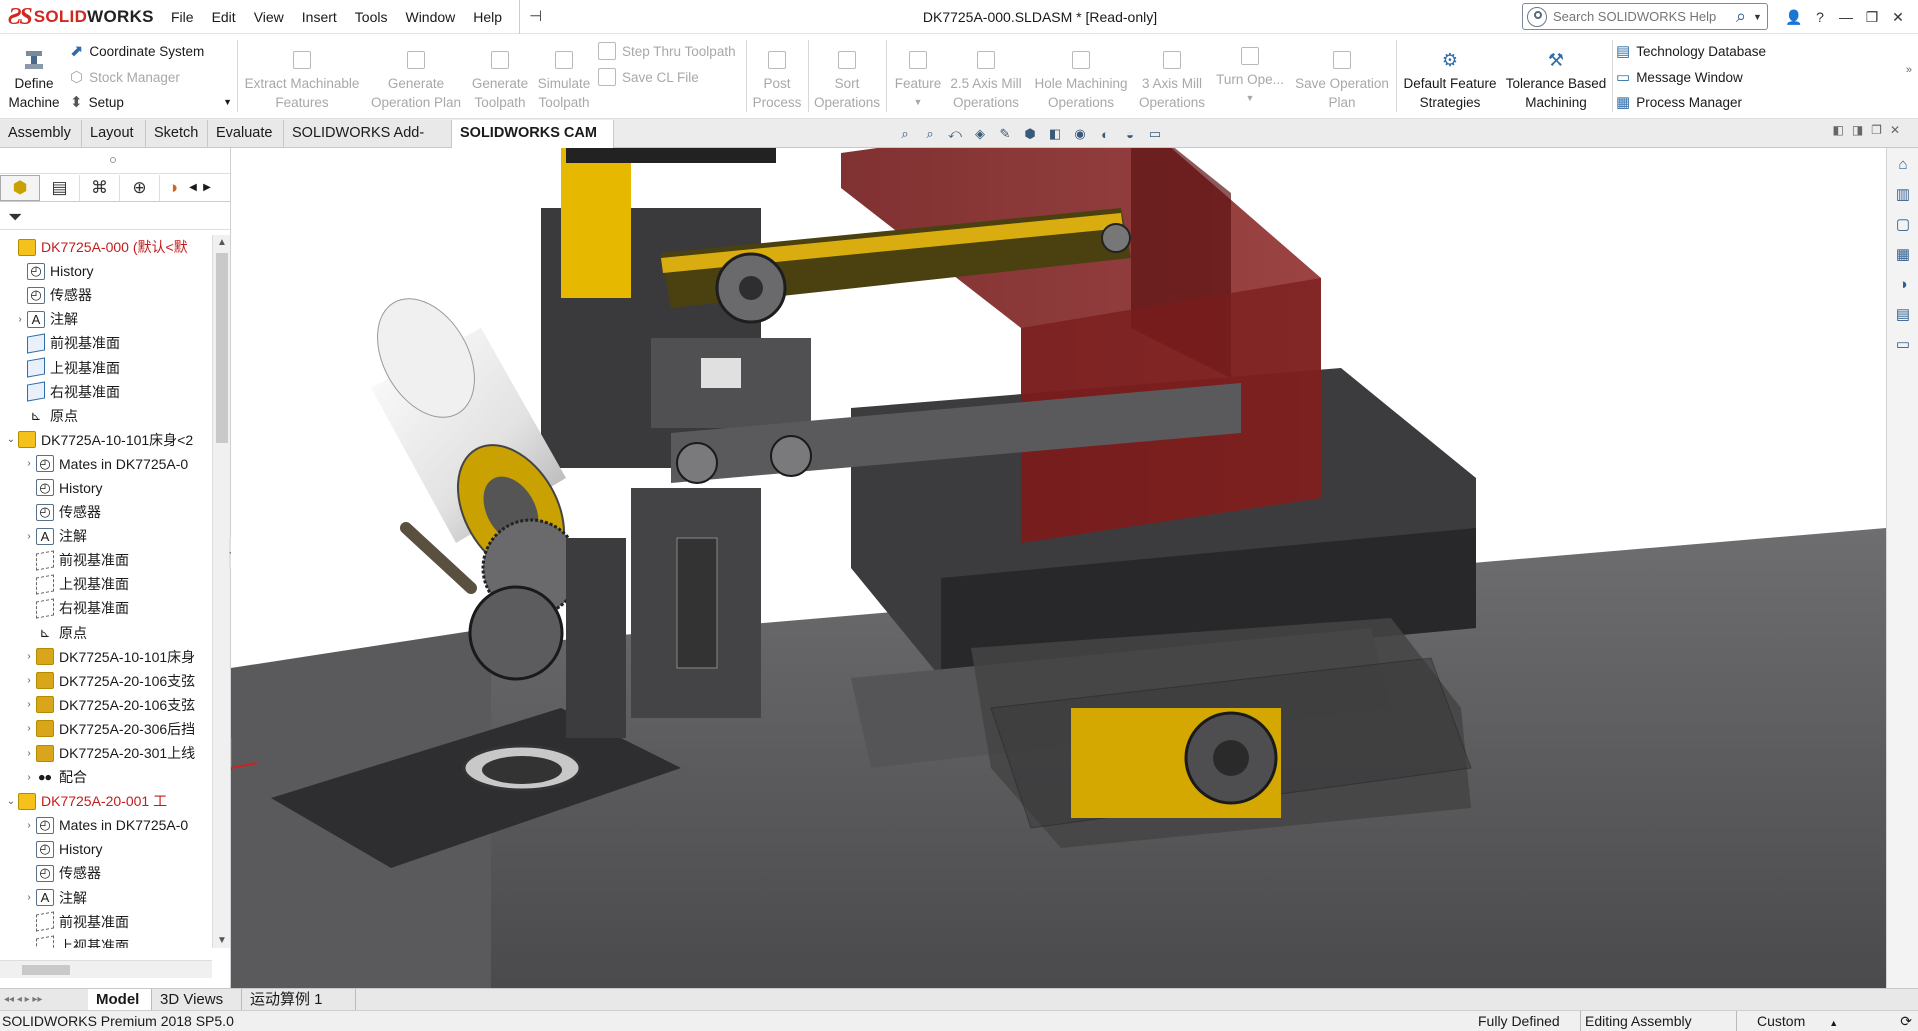 Image resolution: width=1918 pixels, height=1031 pixels. Describe the element at coordinates (197, 999) in the screenshot. I see `tab-3d-views: 3D Views` at that location.